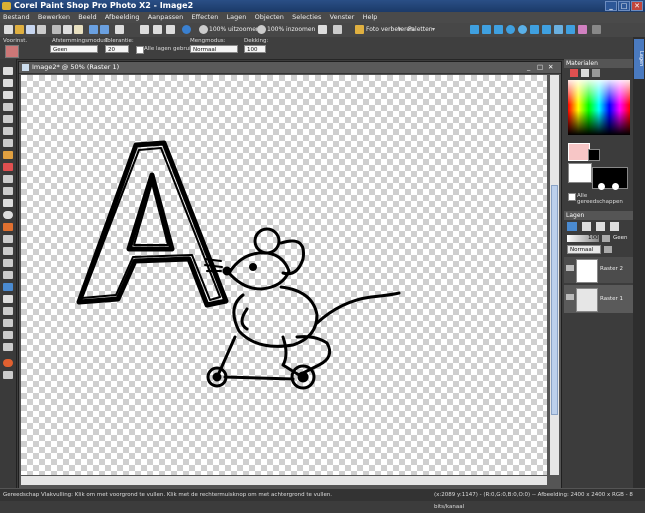  What do you see at coordinates (322, 29) in the screenshot?
I see `browse-icon` at bounding box center [322, 29].